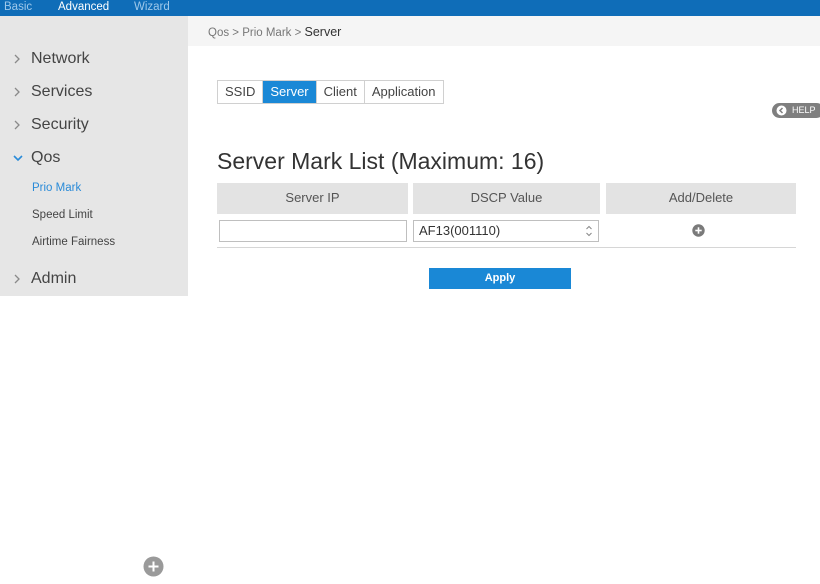 The height and width of the screenshot is (584, 820). I want to click on help-button: HELP, so click(796, 110).